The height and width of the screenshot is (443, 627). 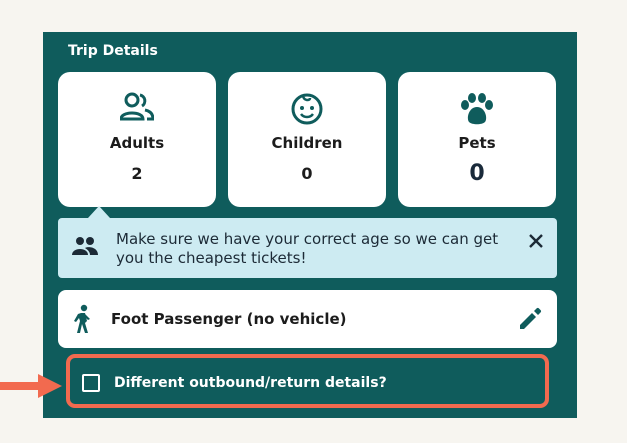 I want to click on different-details-label: Different outbound/return details?, so click(x=250, y=383).